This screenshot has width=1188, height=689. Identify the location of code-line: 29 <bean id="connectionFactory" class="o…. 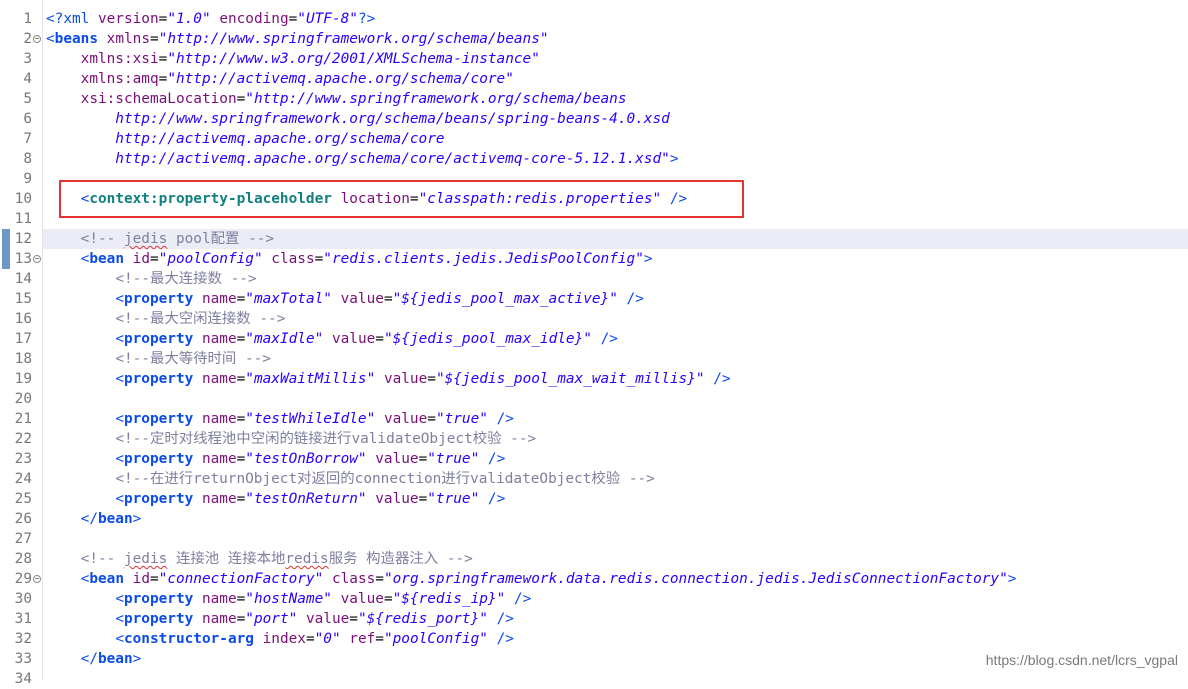
(594, 579).